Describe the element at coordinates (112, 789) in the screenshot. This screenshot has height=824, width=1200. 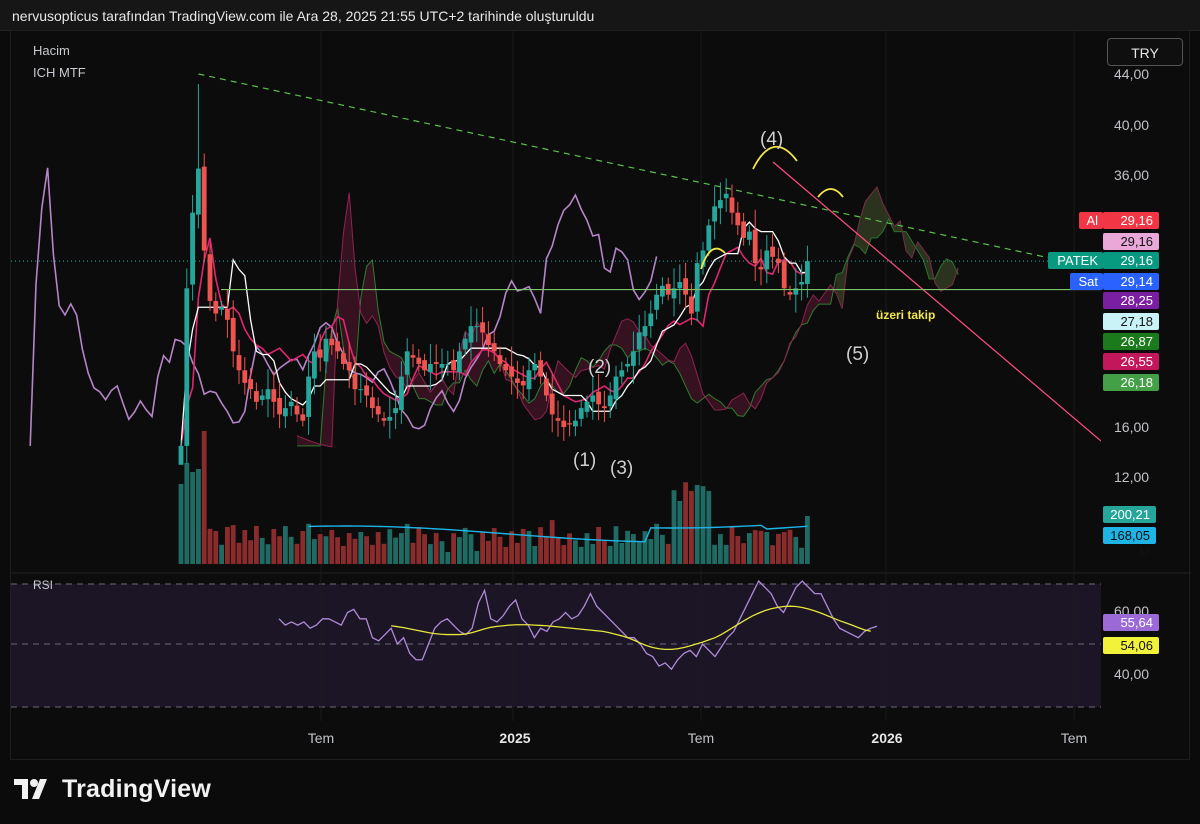
I see `brand-footer: TradingView` at that location.